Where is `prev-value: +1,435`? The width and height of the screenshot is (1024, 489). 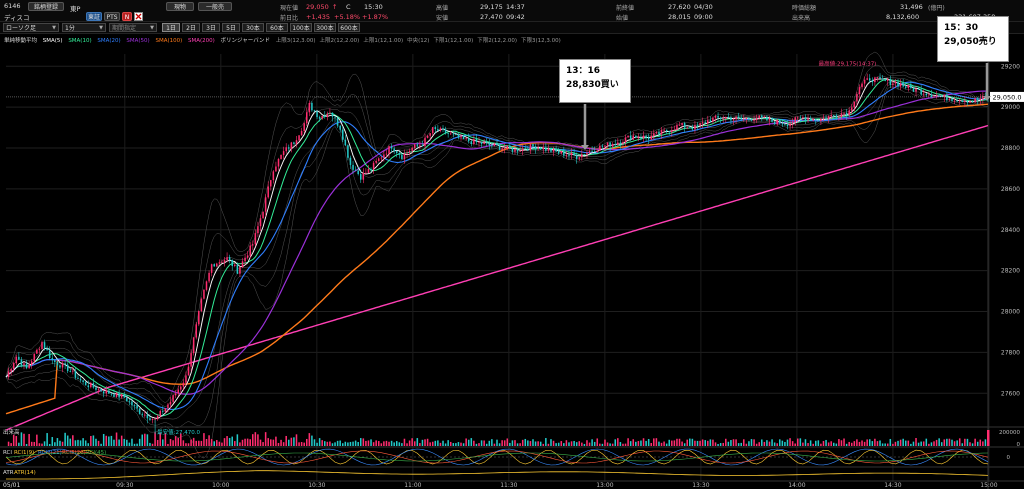 prev-value: +1,435 is located at coordinates (318, 17).